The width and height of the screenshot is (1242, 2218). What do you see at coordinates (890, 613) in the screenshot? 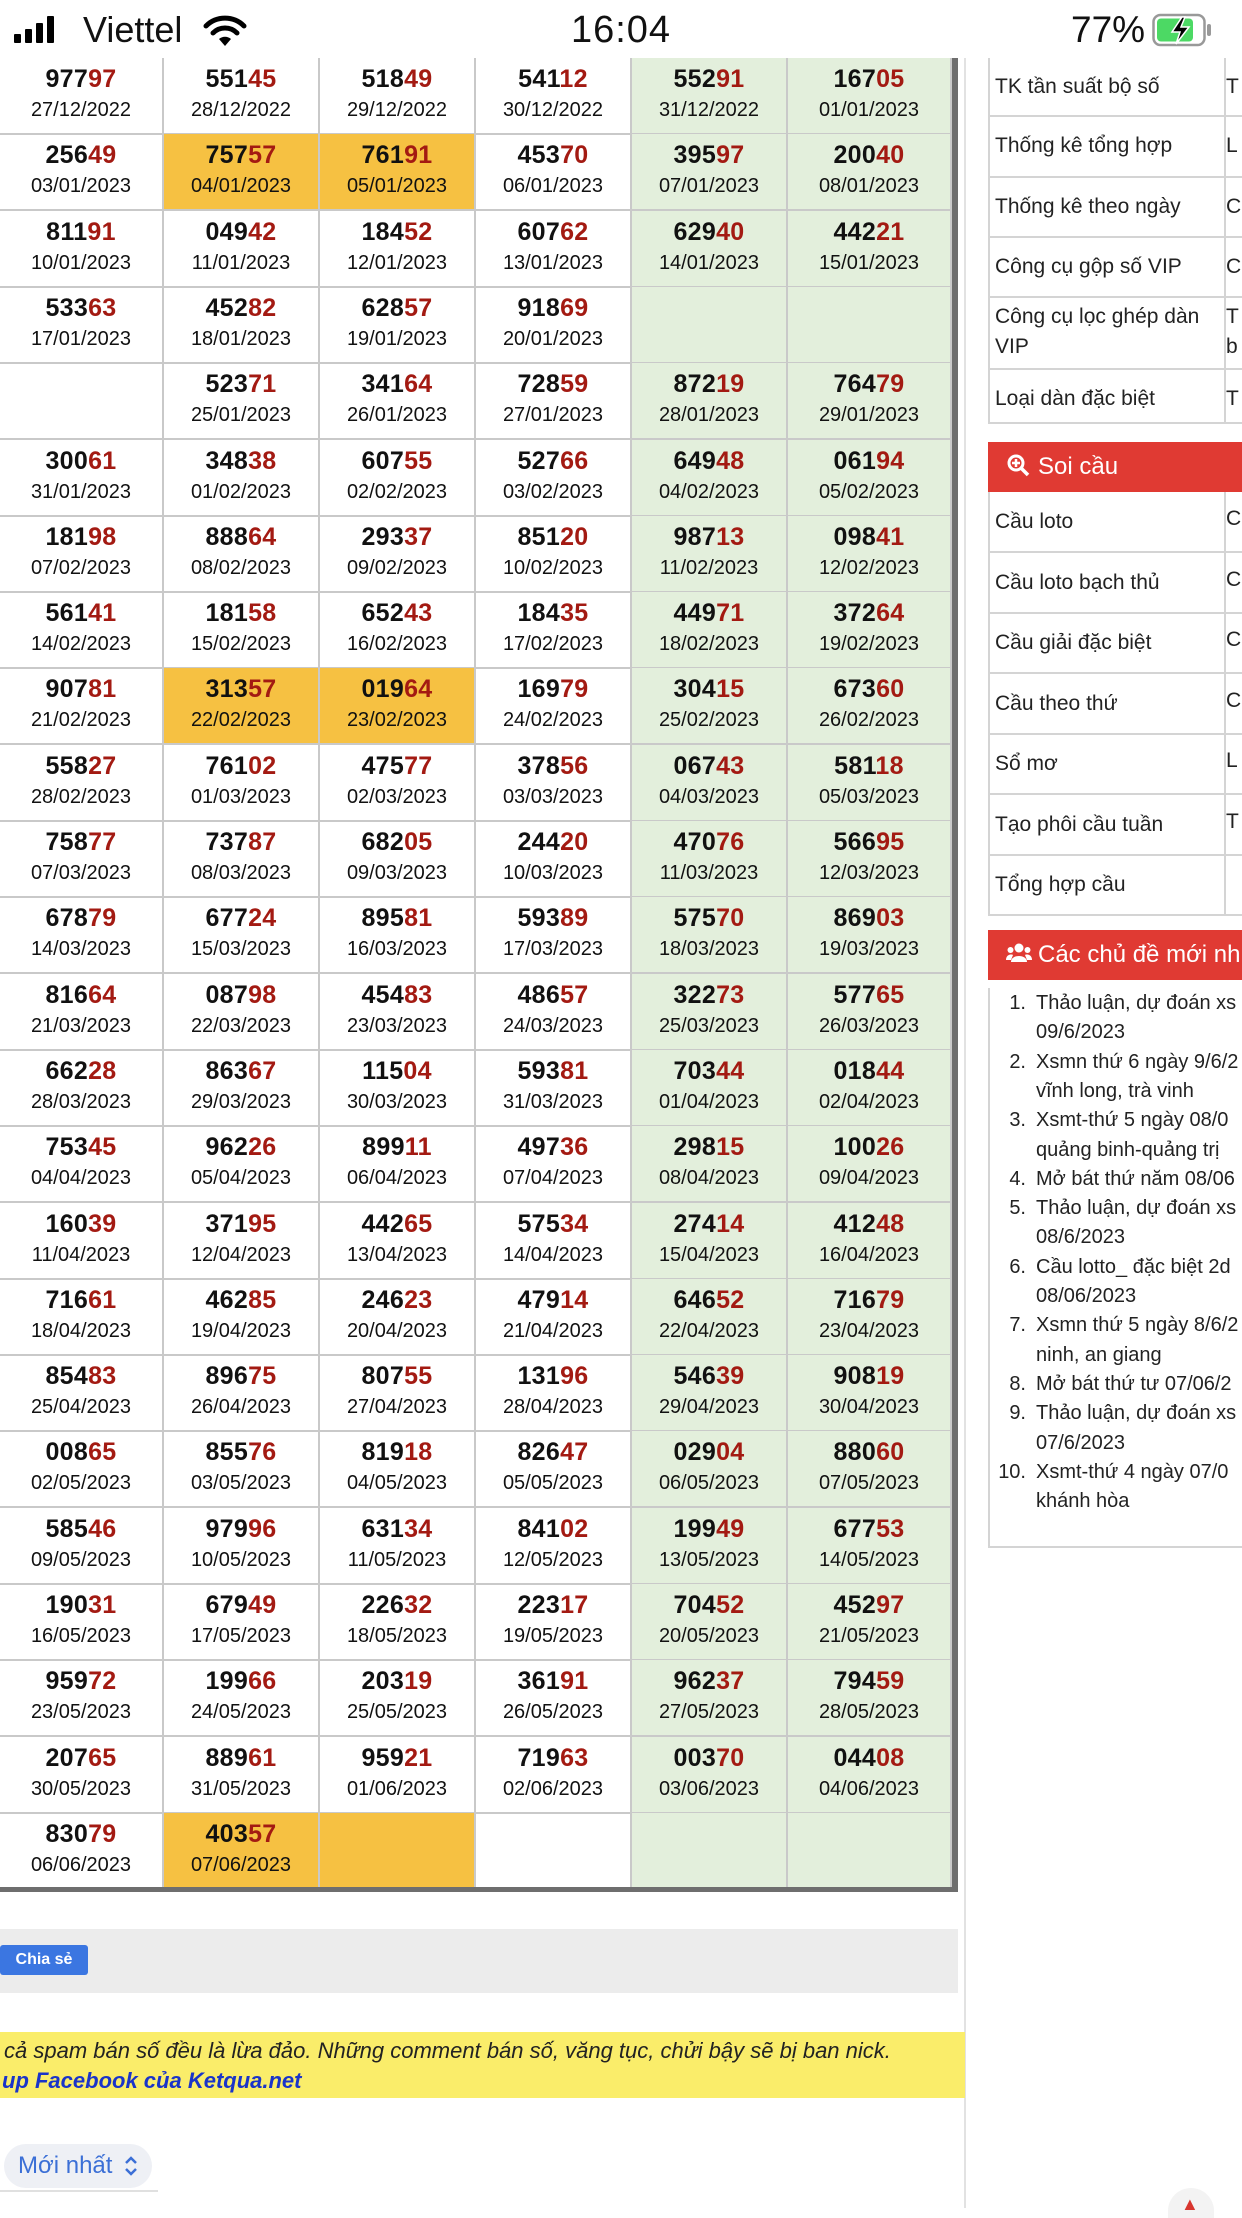
I see `number-tail: 64` at bounding box center [890, 613].